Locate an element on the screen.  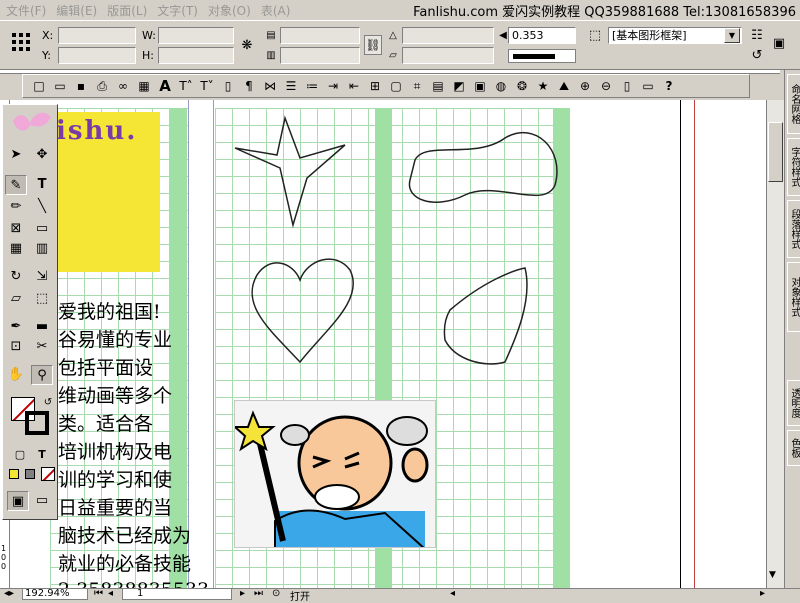
selection-tool-icon: ➤ is located at coordinates (16, 155).